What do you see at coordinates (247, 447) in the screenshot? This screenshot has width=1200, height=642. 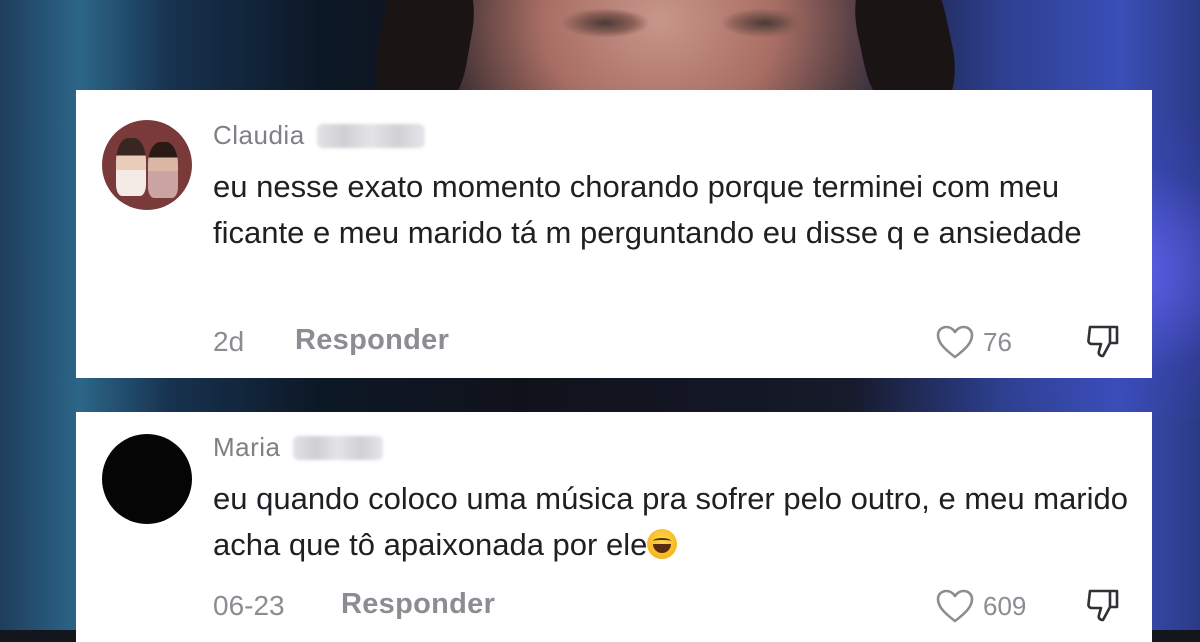 I see `comment-author: Maria` at bounding box center [247, 447].